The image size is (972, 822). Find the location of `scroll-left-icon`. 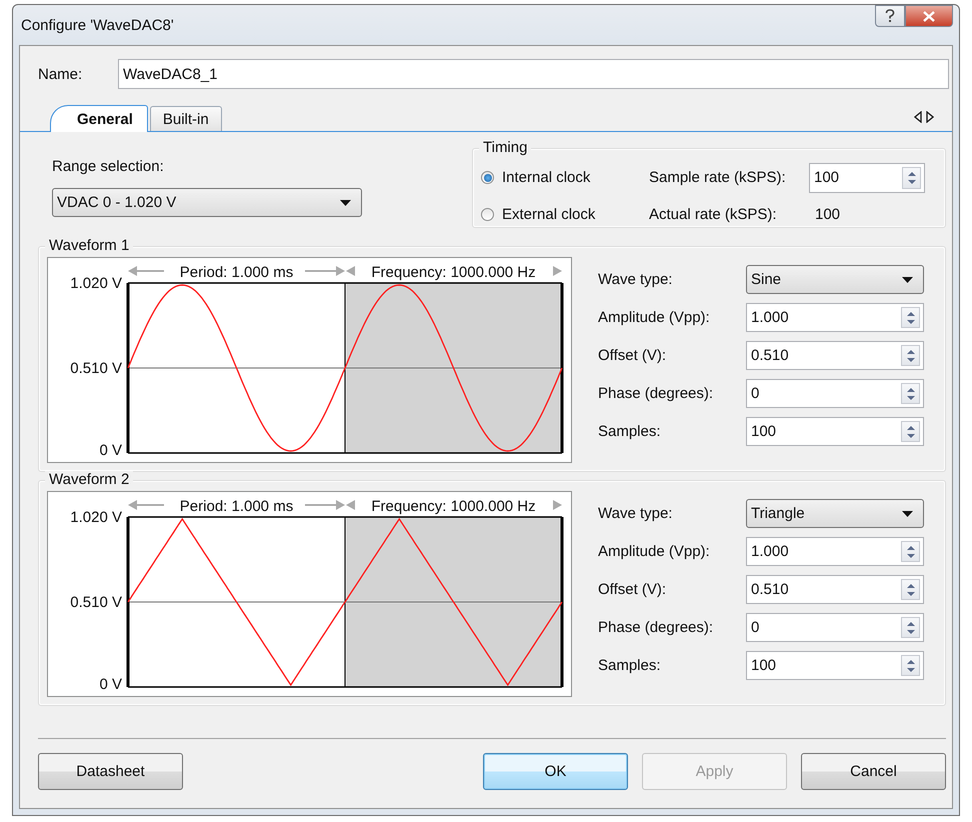

scroll-left-icon is located at coordinates (918, 117).